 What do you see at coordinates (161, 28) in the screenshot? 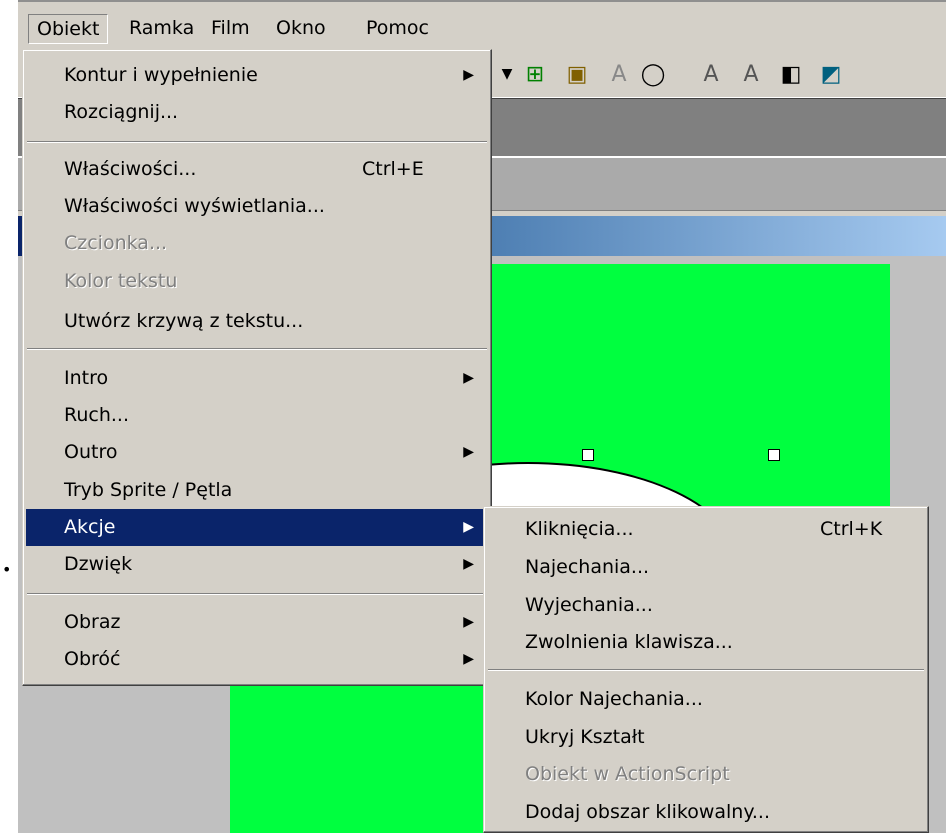
I see `menu-ramka: Ramka` at bounding box center [161, 28].